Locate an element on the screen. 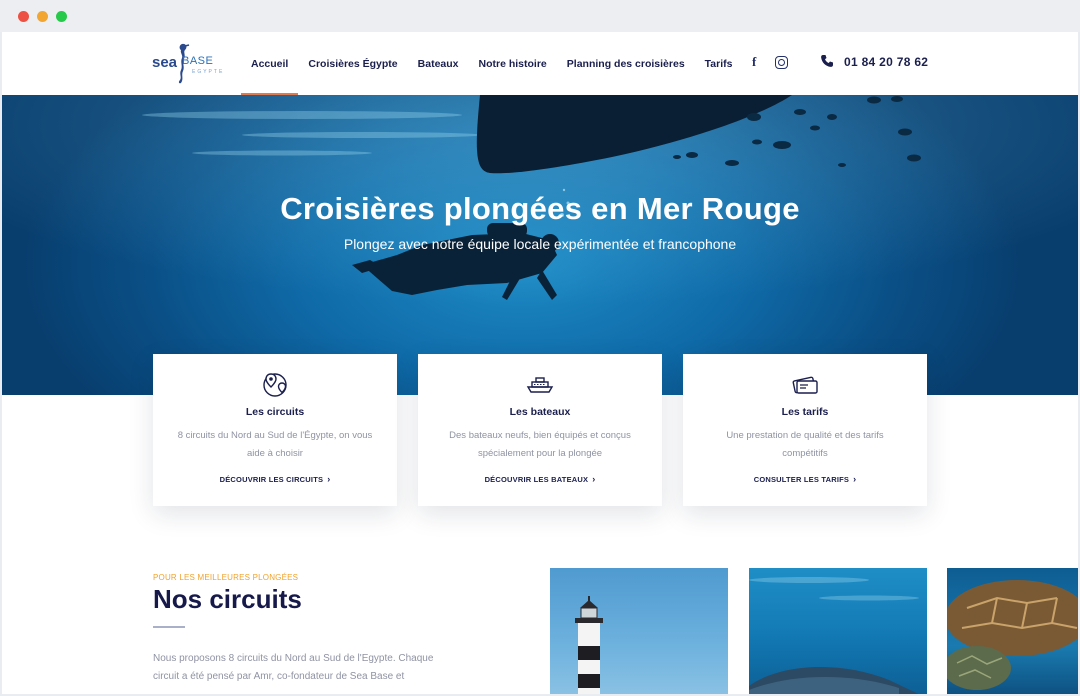 The image size is (1080, 696). card-title: Les tarifs is located at coordinates (805, 412).